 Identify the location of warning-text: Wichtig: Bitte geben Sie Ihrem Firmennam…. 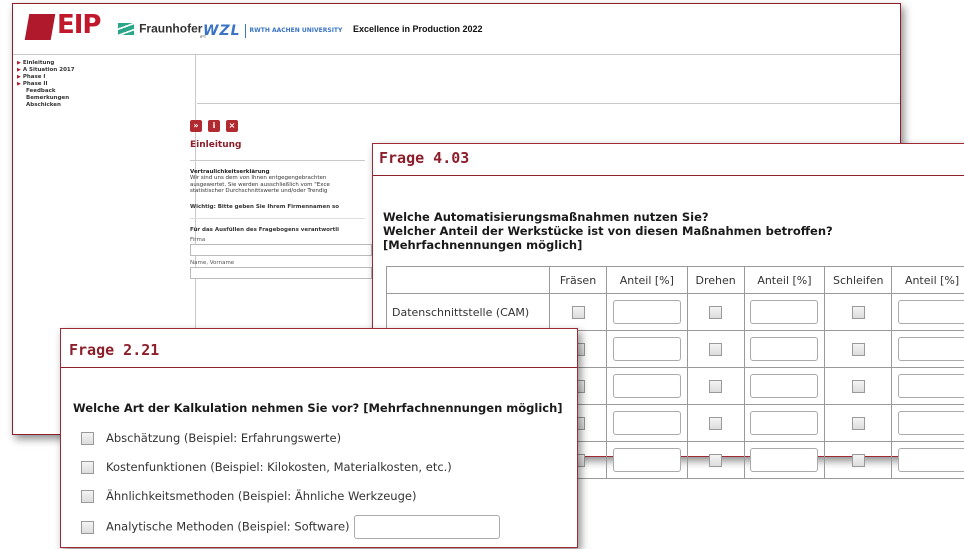
(265, 206).